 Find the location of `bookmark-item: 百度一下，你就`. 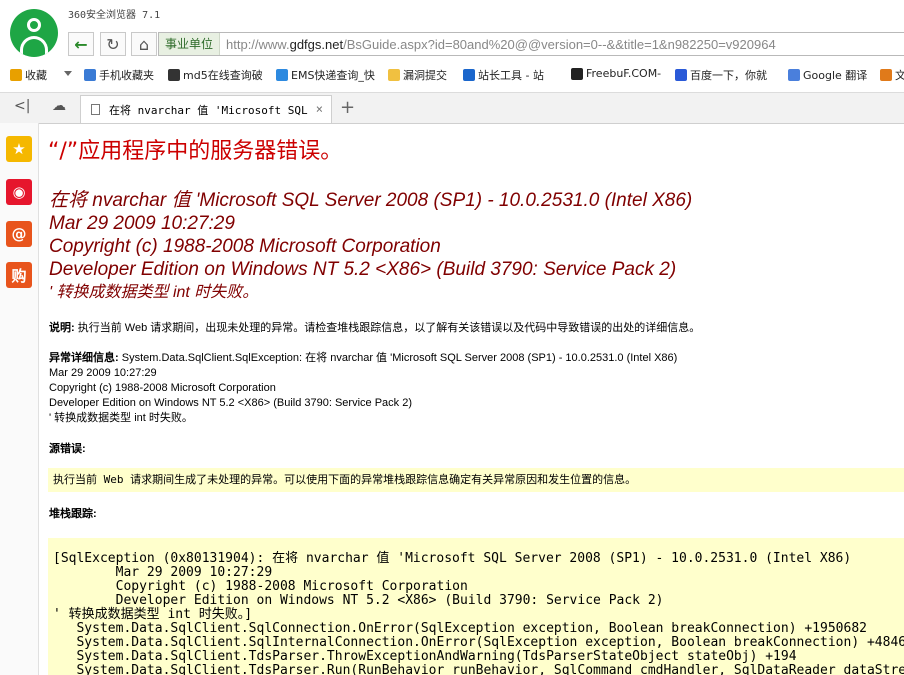

bookmark-item: 百度一下，你就 is located at coordinates (721, 75).